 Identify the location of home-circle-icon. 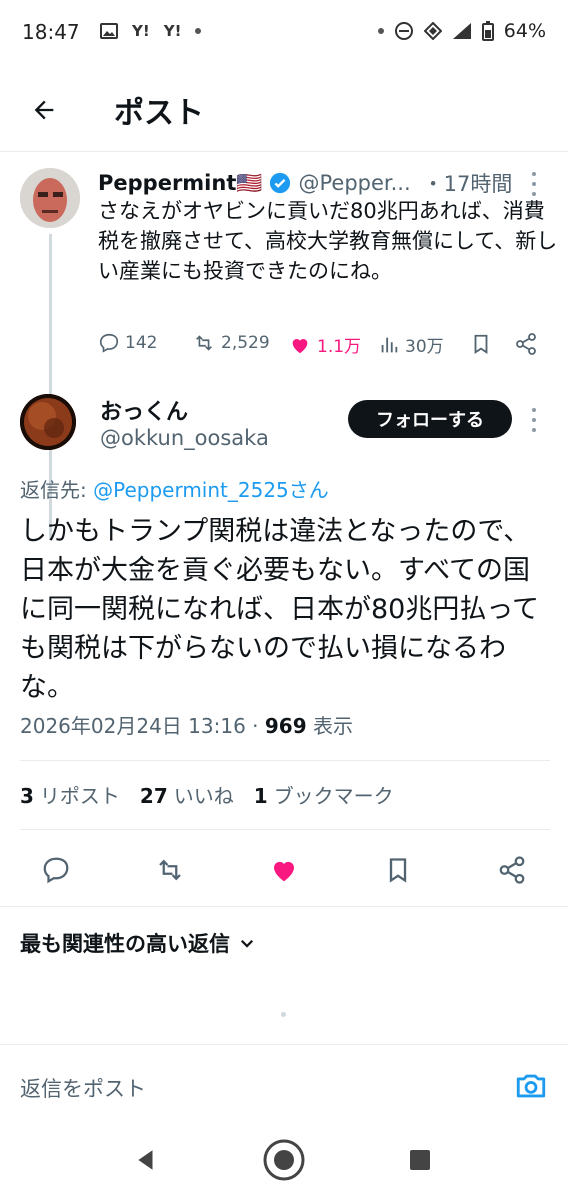
(284, 1160).